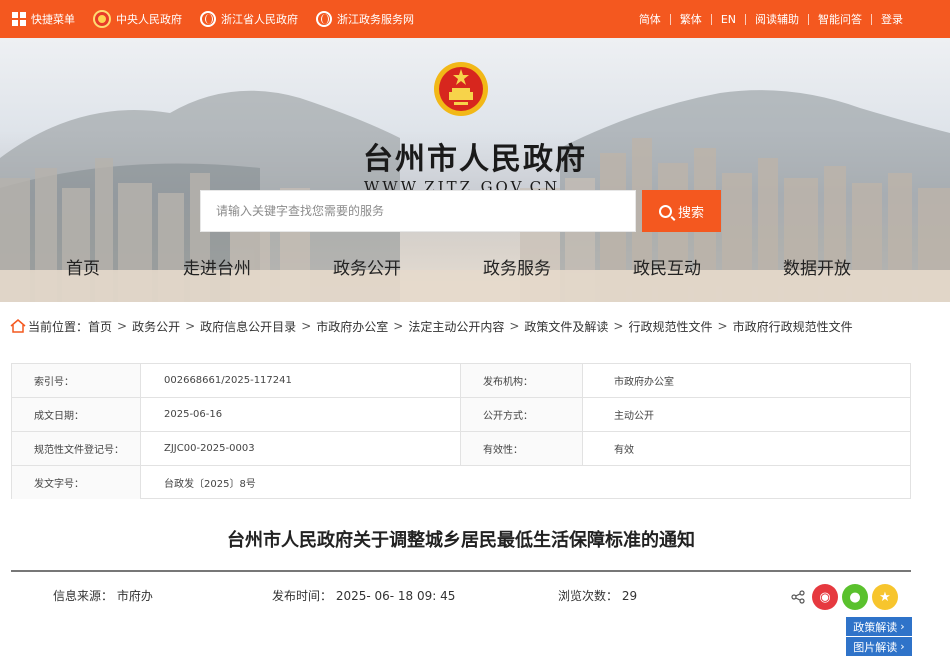 The image size is (950, 664). What do you see at coordinates (598, 596) in the screenshot?
I see `view-count: 浏览次数： 29` at bounding box center [598, 596].